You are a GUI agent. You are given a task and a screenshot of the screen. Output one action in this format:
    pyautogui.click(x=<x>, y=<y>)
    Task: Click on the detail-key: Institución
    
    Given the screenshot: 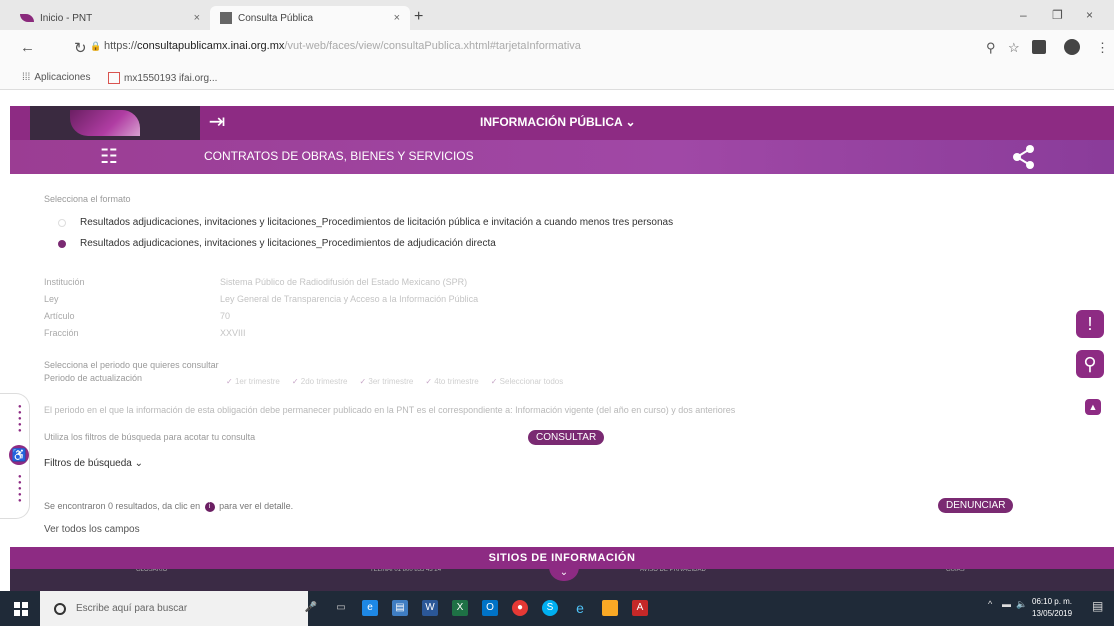 What is the action you would take?
    pyautogui.click(x=64, y=282)
    